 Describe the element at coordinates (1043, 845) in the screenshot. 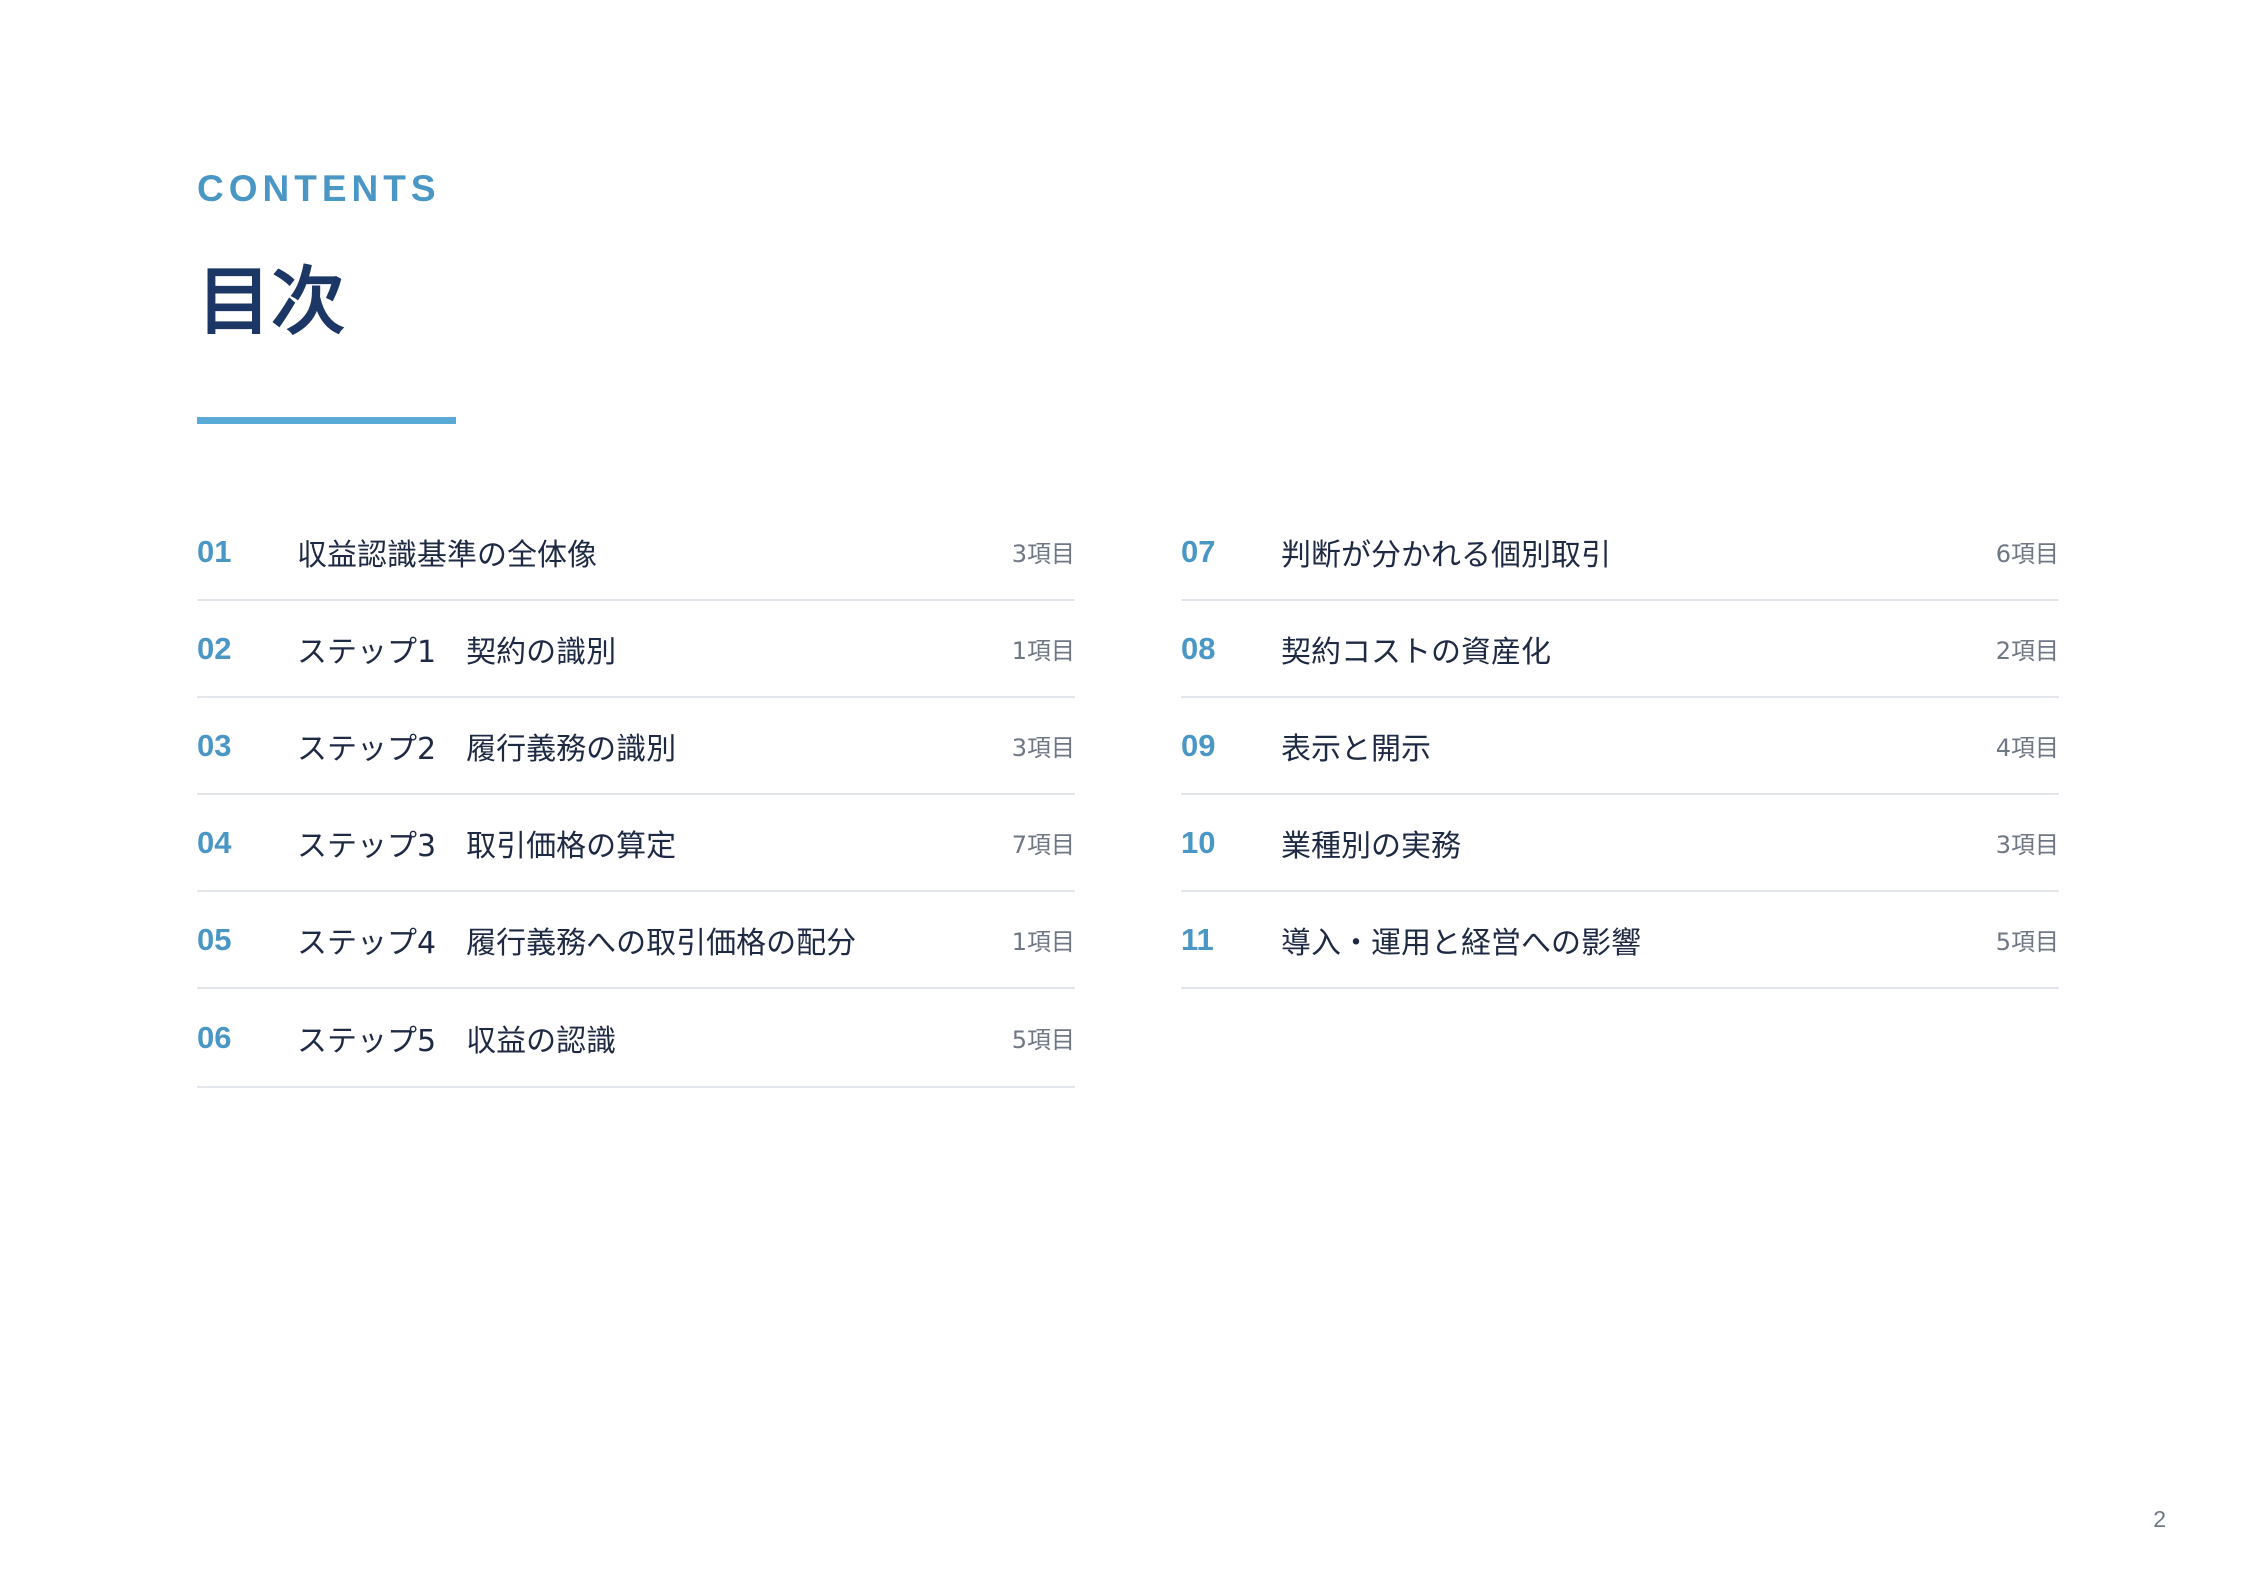

I see `toc-item-count: 7項目` at that location.